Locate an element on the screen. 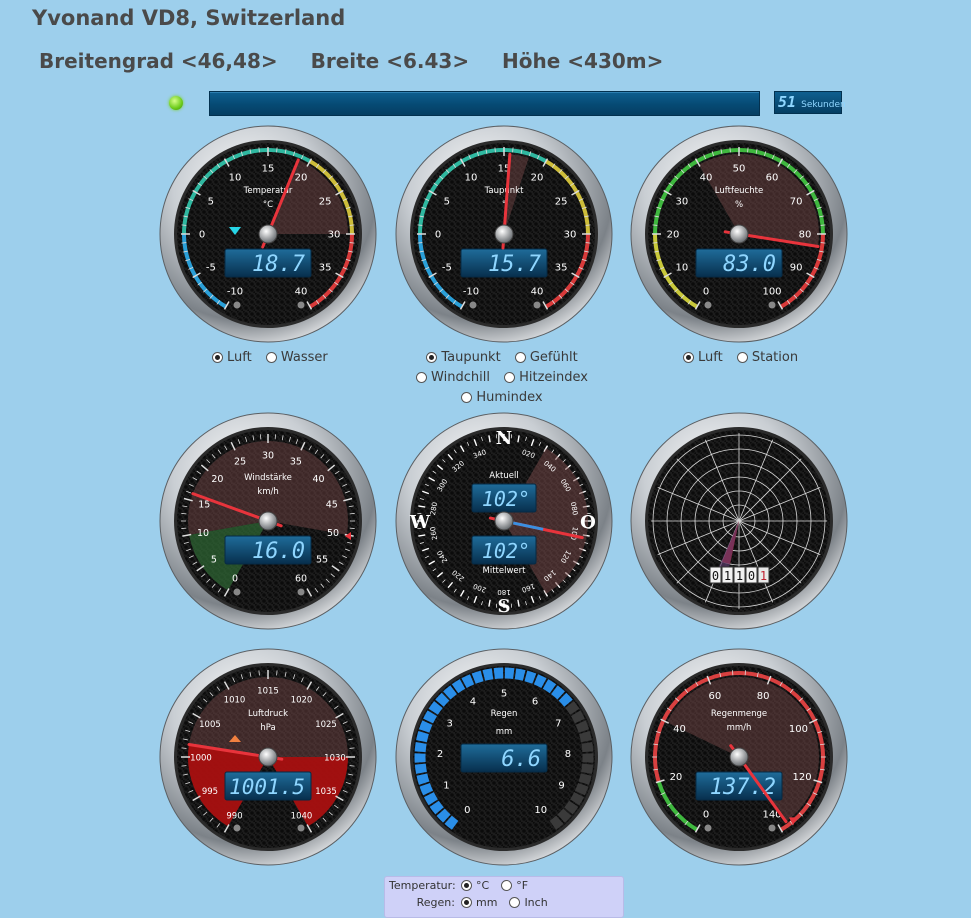 Image resolution: width=971 pixels, height=918 pixels. tick-label: 80 is located at coordinates (763, 696).